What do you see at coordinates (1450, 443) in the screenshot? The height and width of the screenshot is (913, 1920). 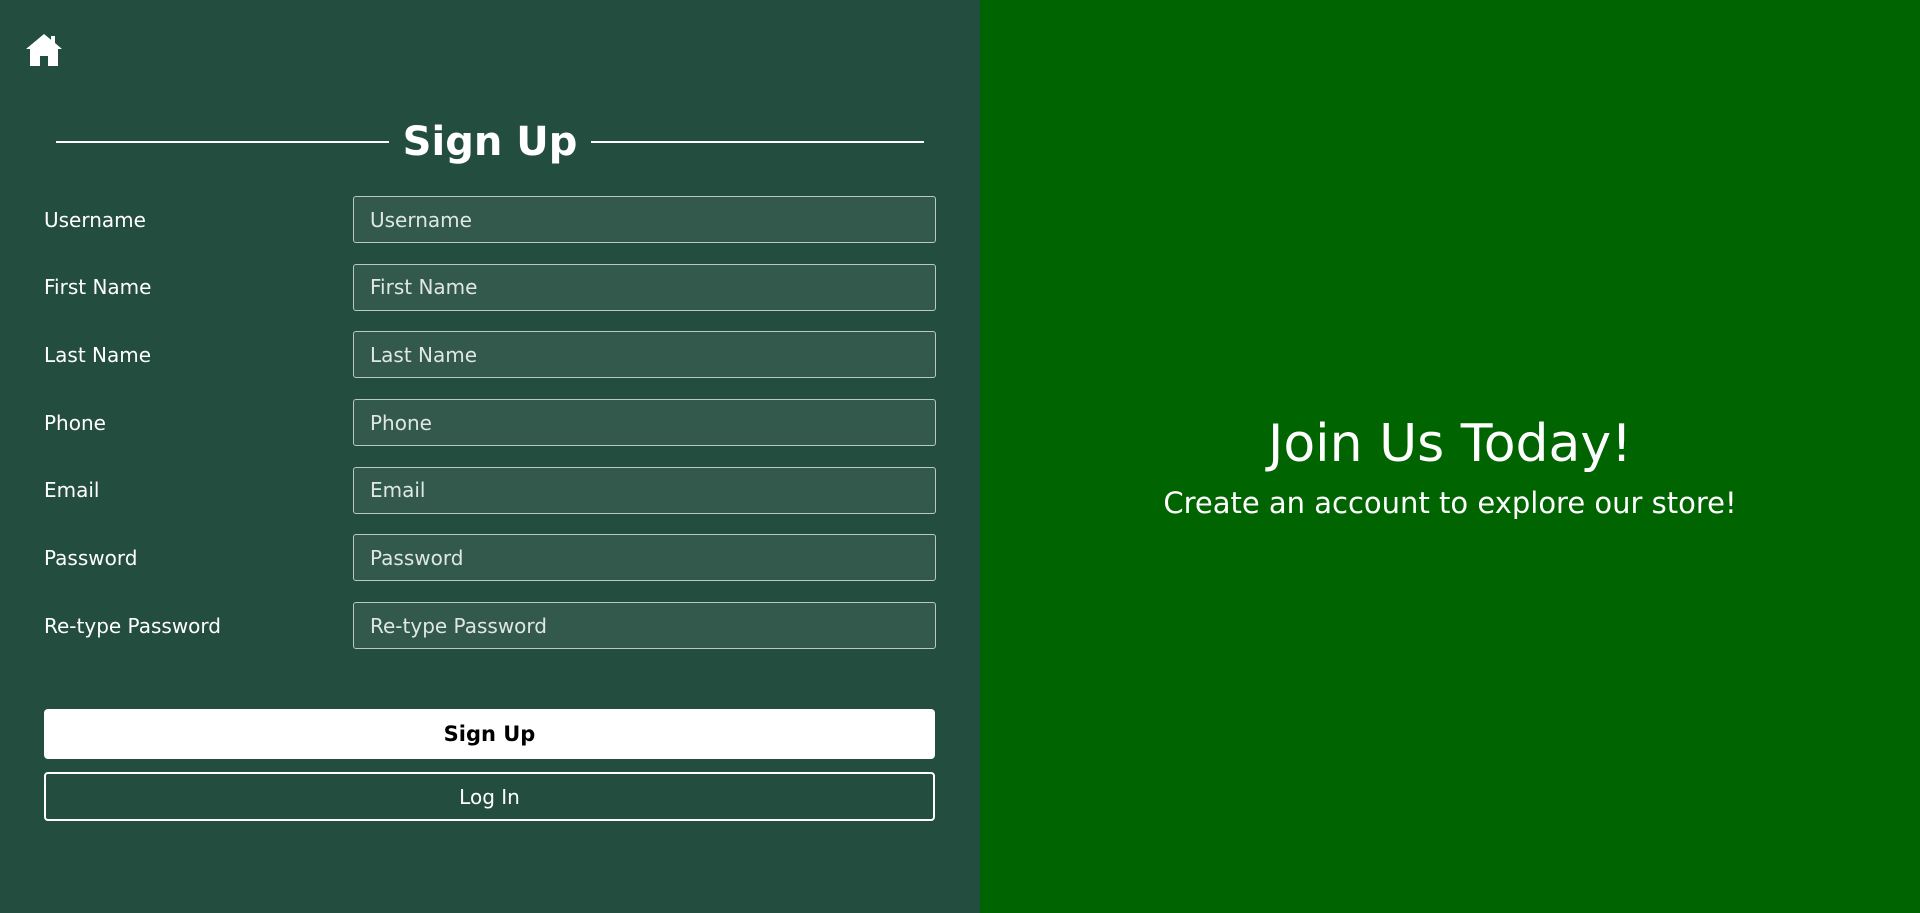 I see `hero-title: Join Us Today!` at bounding box center [1450, 443].